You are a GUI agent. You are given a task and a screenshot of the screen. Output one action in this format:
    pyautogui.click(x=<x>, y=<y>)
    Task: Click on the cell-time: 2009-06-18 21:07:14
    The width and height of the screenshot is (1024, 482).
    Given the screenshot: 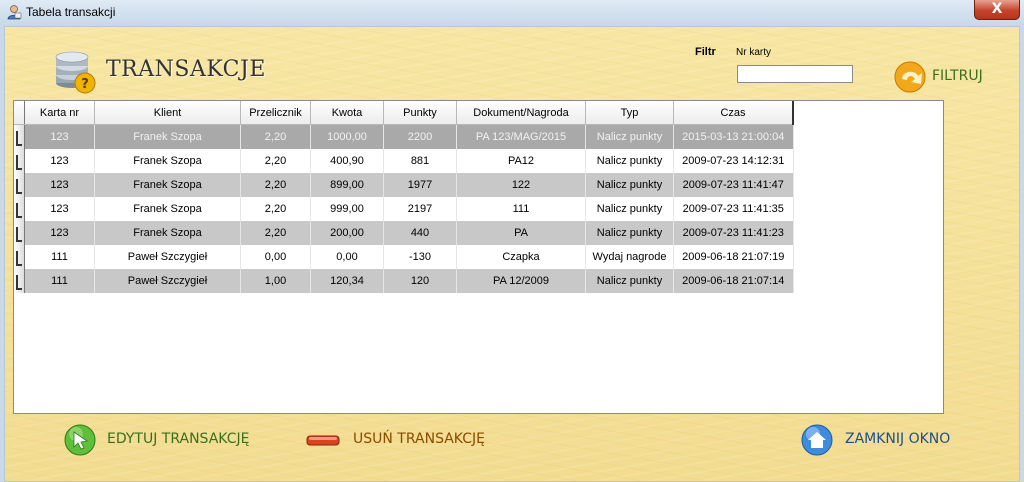 What is the action you would take?
    pyautogui.click(x=733, y=281)
    